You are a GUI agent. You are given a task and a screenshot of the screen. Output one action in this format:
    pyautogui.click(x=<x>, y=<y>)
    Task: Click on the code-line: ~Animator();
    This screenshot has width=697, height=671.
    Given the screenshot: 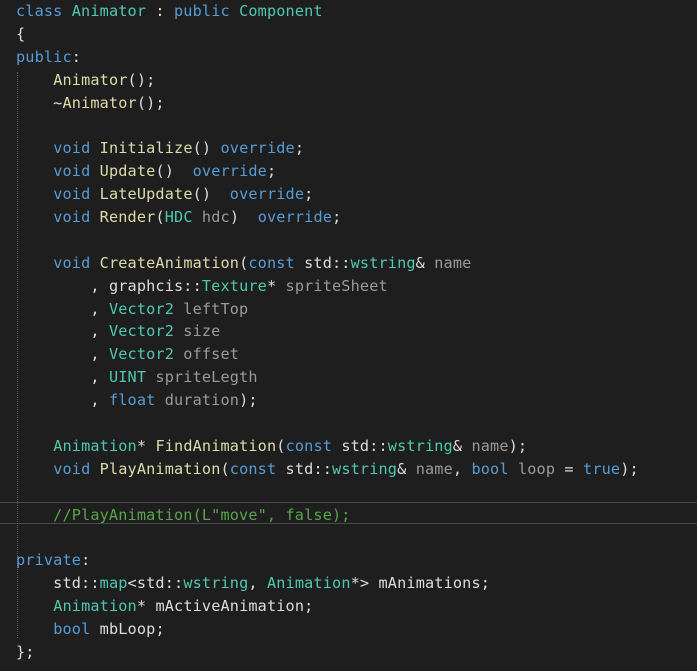 What is the action you would take?
    pyautogui.click(x=356, y=103)
    